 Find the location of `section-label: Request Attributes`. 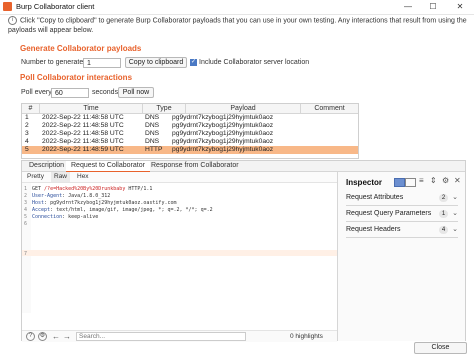

section-label: Request Attributes is located at coordinates (375, 197).